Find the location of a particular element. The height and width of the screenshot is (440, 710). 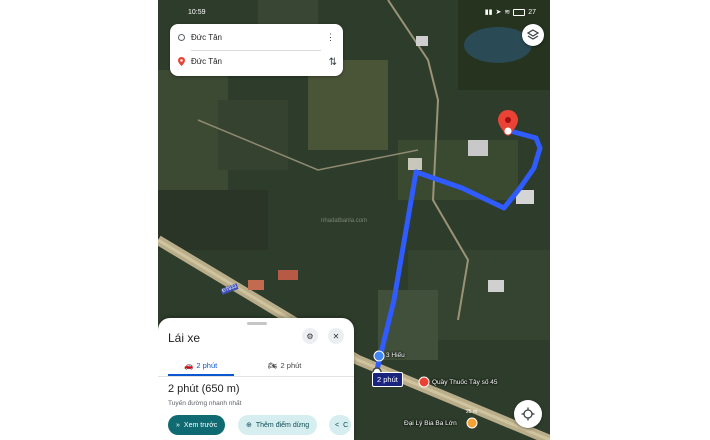

tab-car-label: 2 phút is located at coordinates (207, 365).